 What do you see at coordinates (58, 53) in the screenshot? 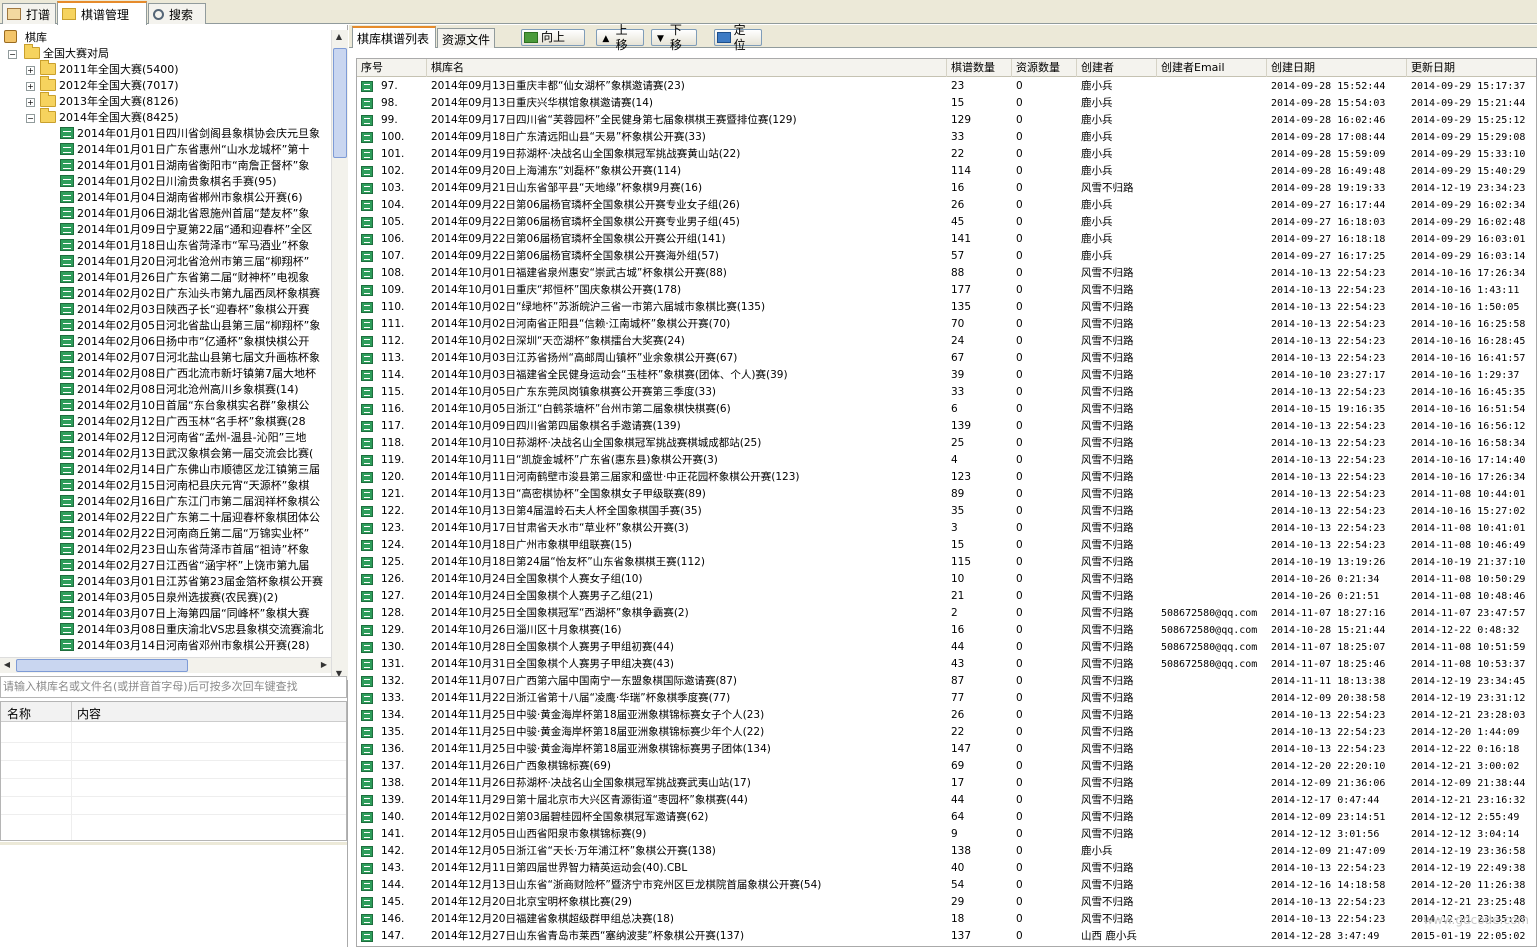
I see `tree-node-national: − 全国大赛对局` at bounding box center [58, 53].